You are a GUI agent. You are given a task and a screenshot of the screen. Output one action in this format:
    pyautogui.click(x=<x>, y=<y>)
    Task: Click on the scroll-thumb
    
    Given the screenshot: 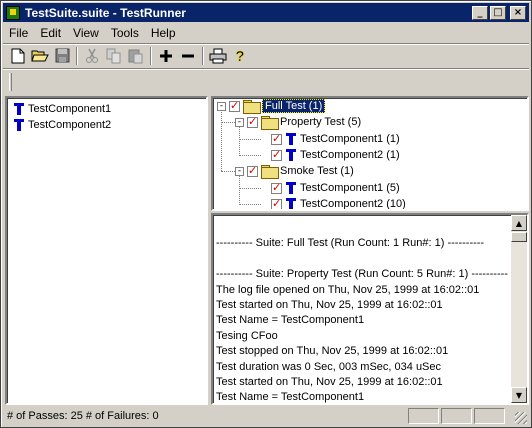 What is the action you would take?
    pyautogui.click(x=519, y=237)
    